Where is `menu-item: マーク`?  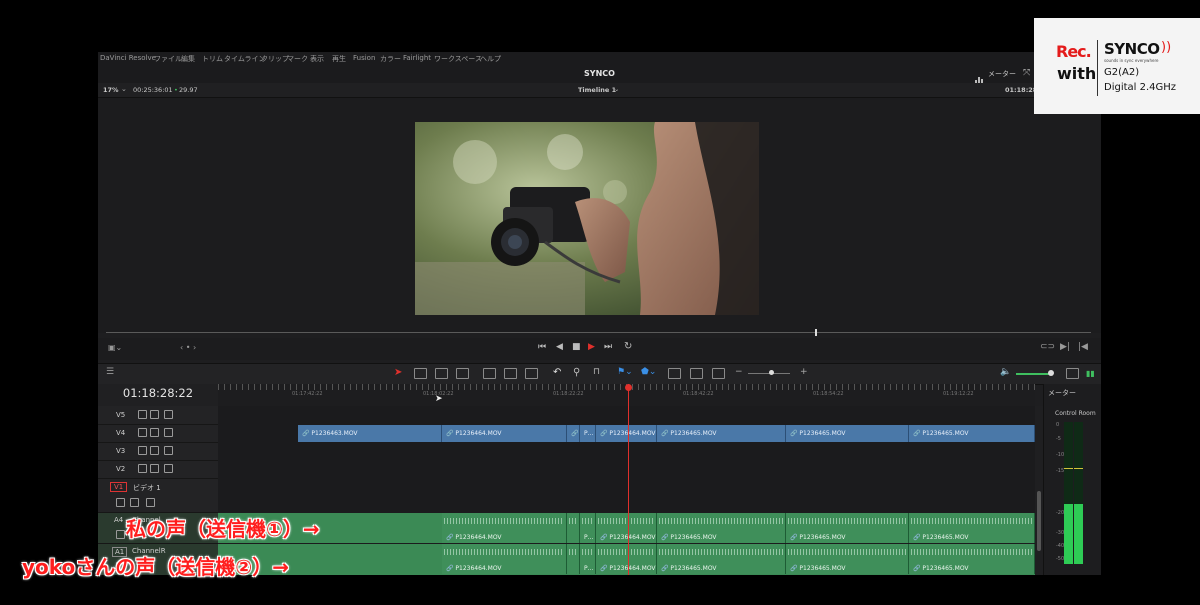 menu-item: マーク is located at coordinates (297, 59).